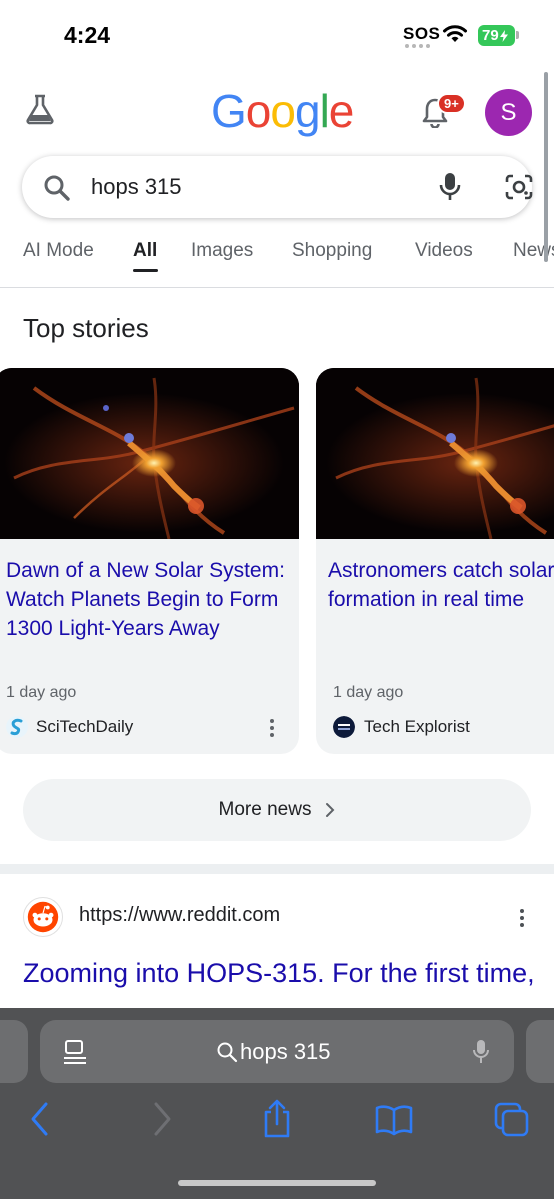  I want to click on status-bar: 4:24 SOS 79, so click(277, 35).